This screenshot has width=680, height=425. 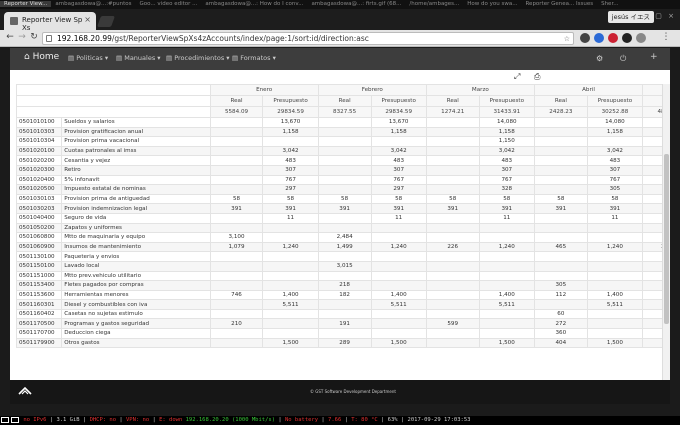 I want to click on table-cell: 3,042, so click(x=506, y=151).